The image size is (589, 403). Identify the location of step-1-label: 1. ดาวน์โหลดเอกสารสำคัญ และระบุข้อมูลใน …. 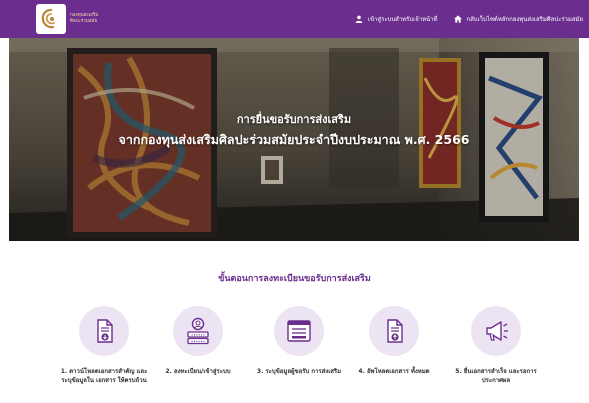
(104, 376).